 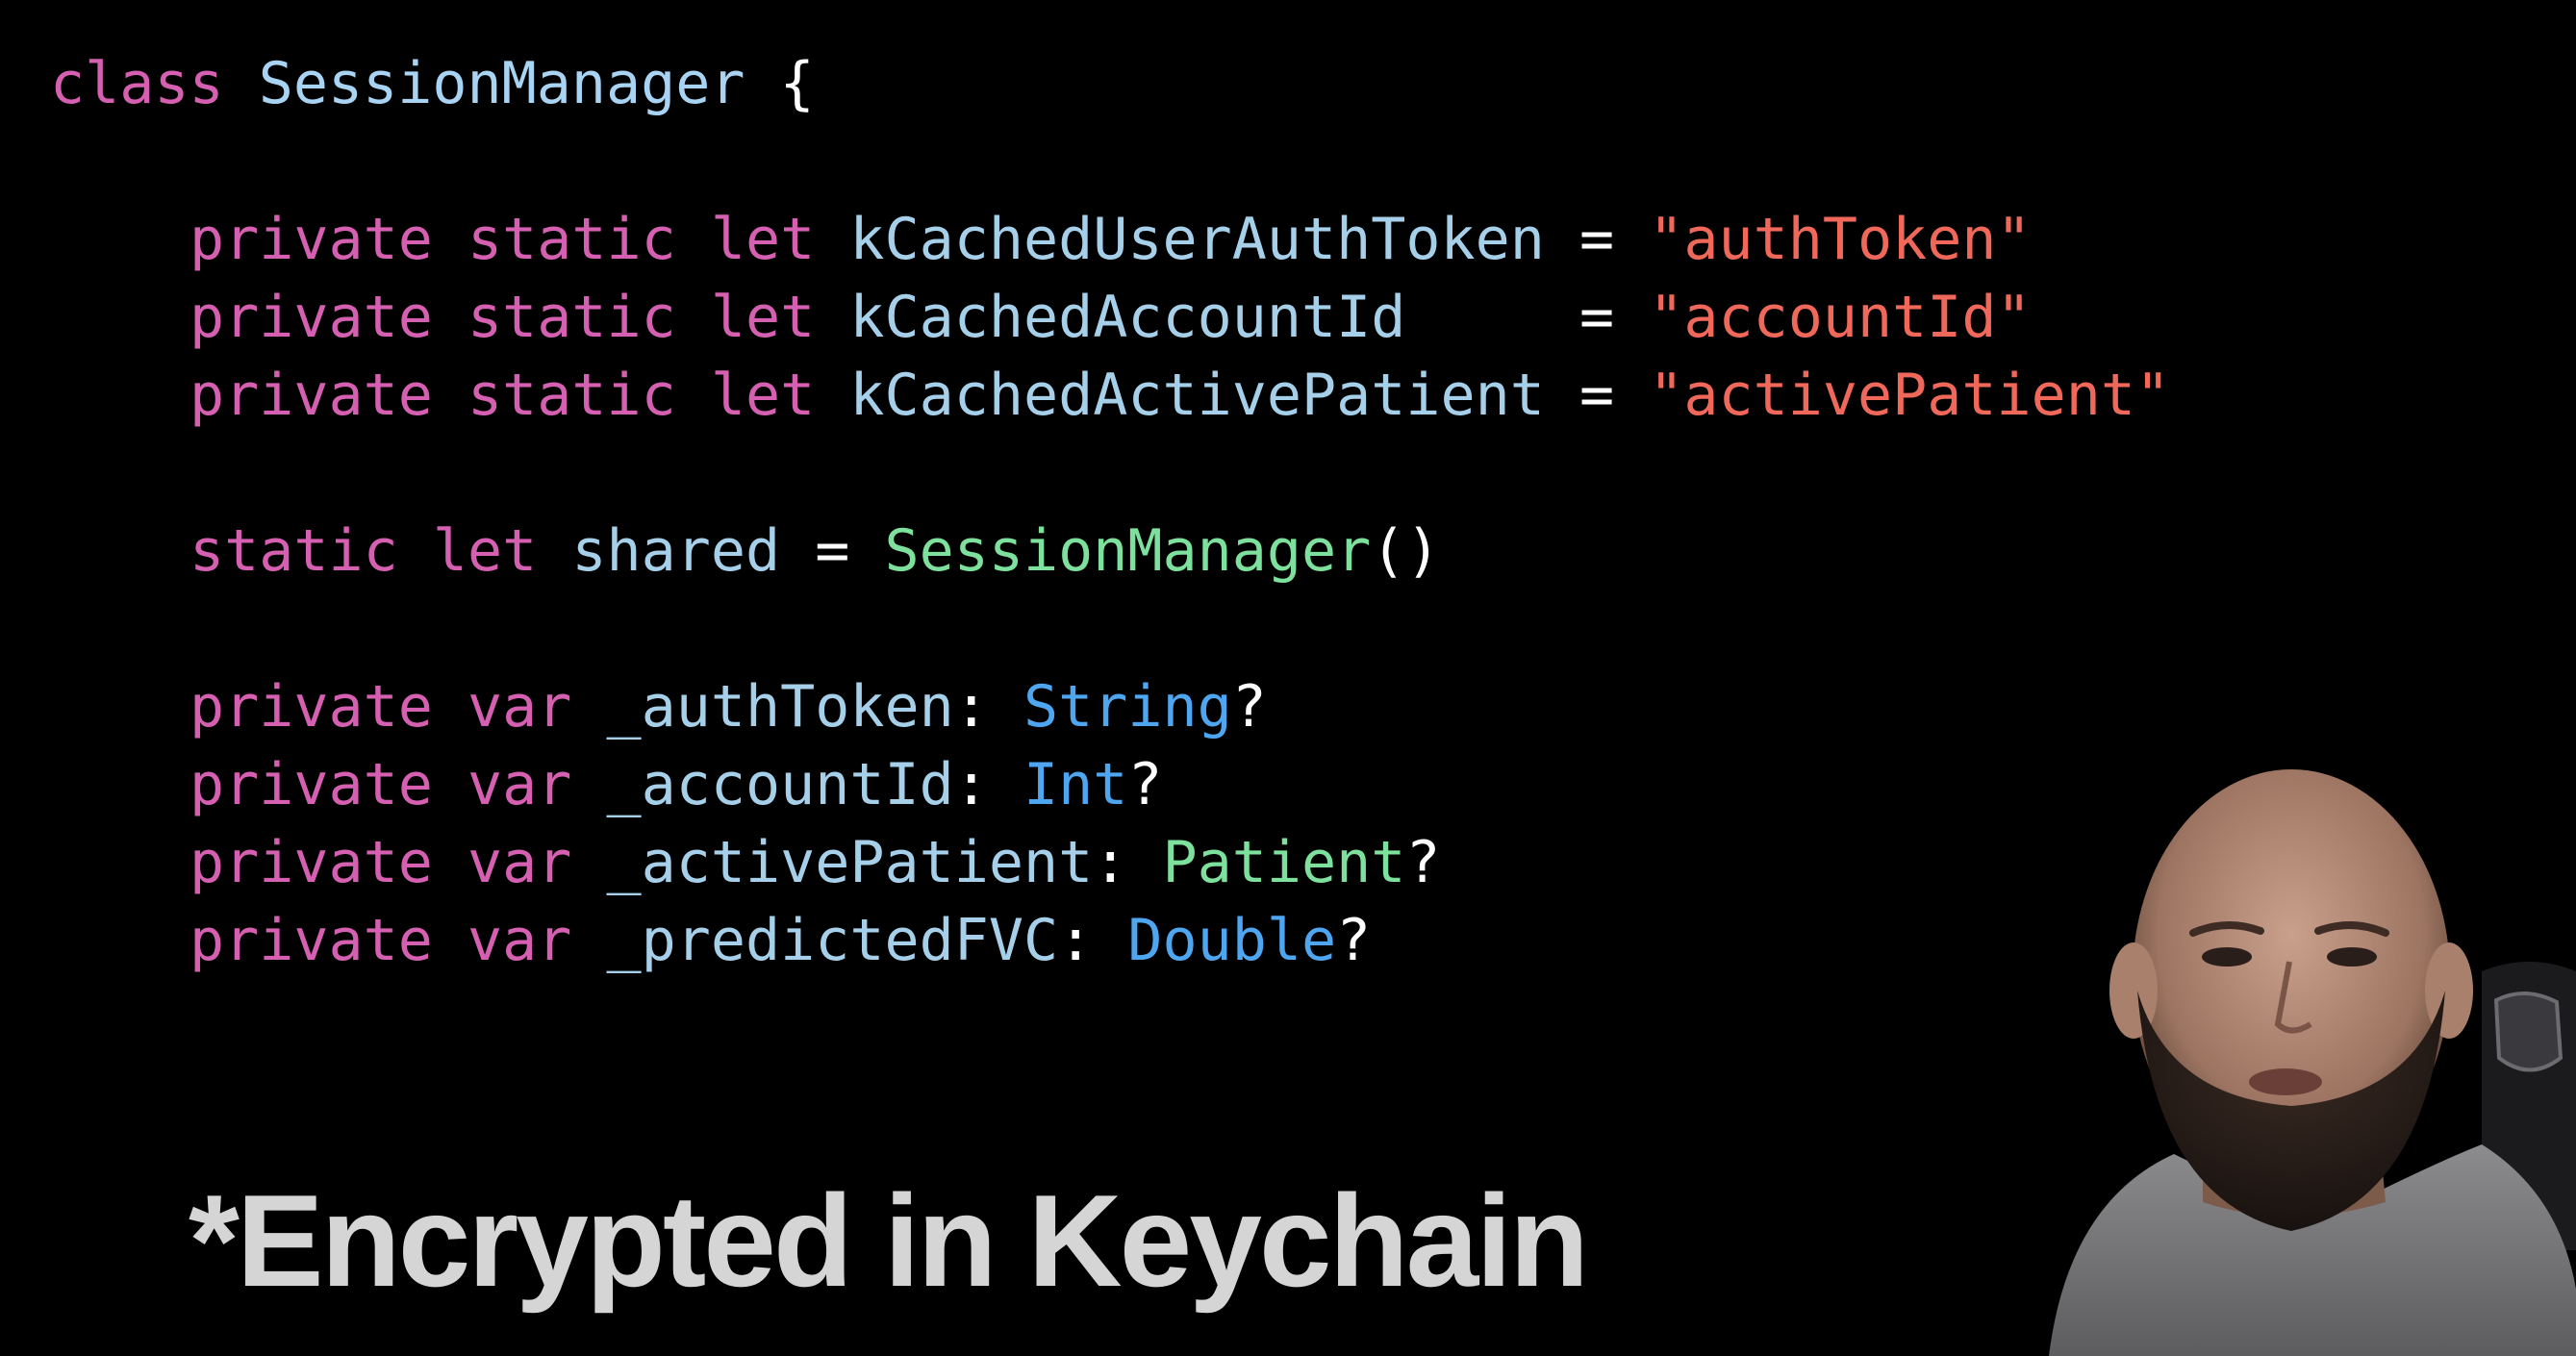 What do you see at coordinates (889, 1241) in the screenshot?
I see `caption-encrypted-in-keychain: *Encrypted in Keychain` at bounding box center [889, 1241].